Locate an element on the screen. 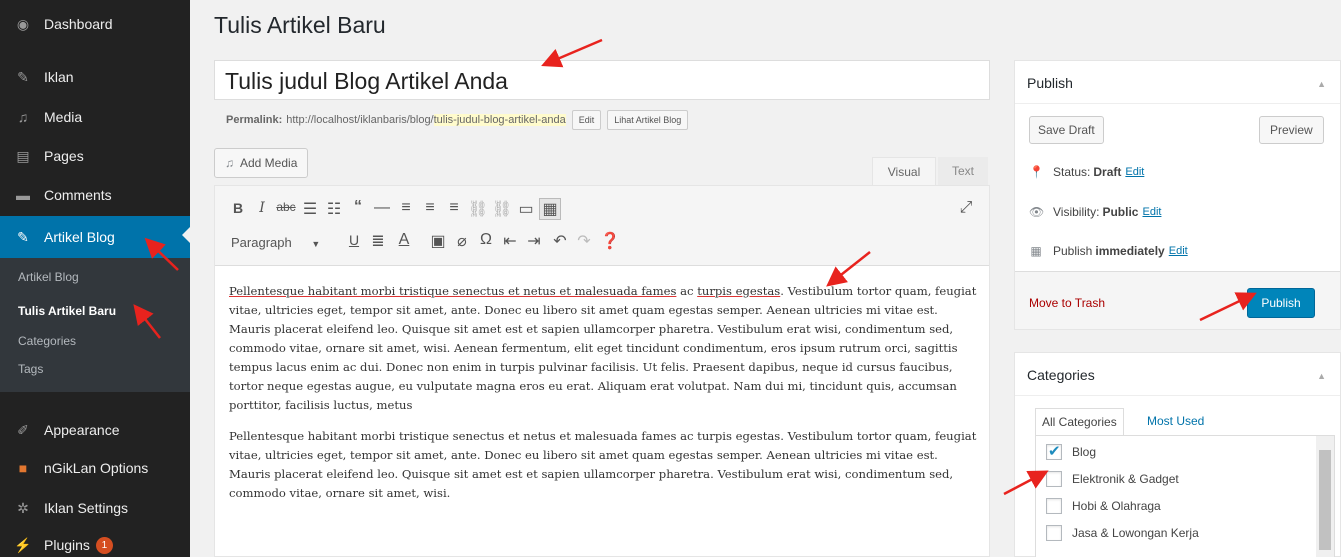  edit-schedule-link: Edit is located at coordinates (1178, 251).